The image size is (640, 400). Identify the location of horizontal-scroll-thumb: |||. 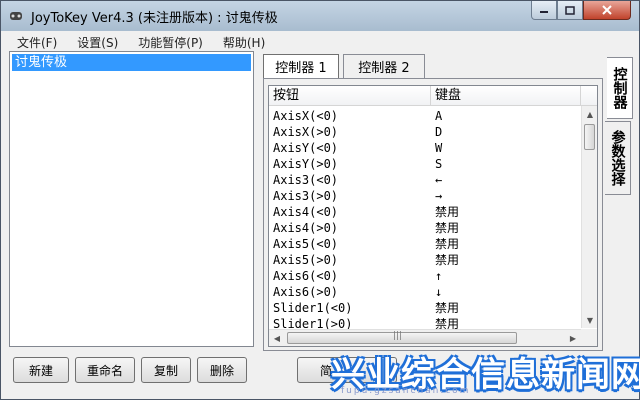
(402, 337).